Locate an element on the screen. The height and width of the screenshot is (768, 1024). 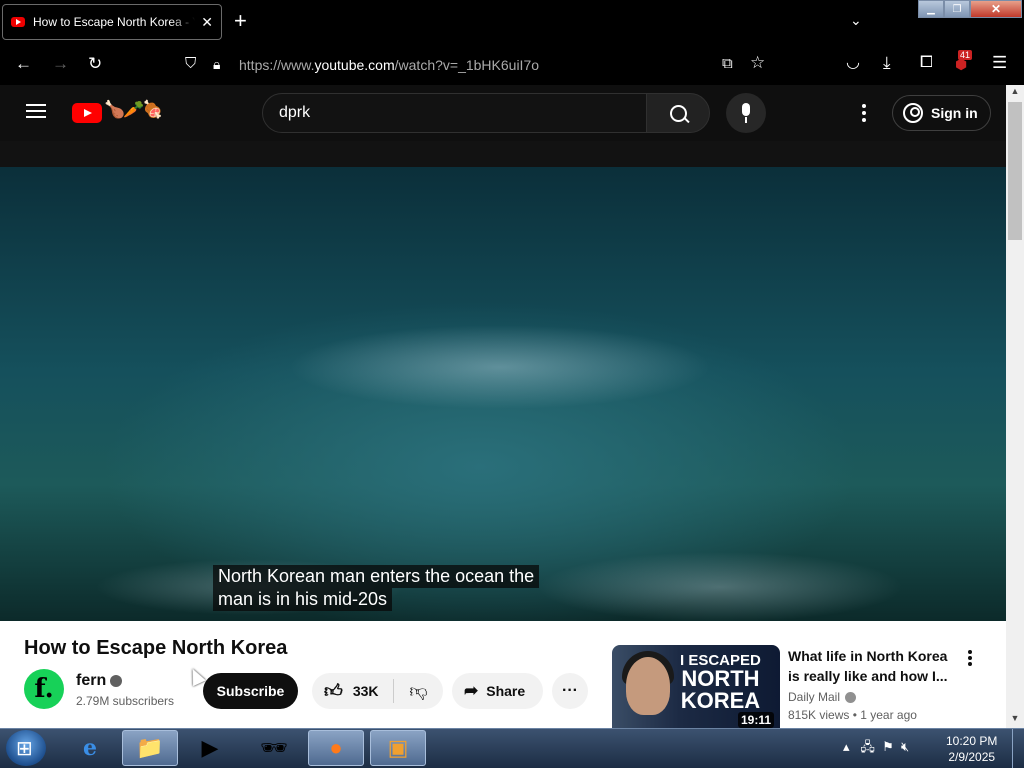
restore-button: ❐ is located at coordinates (957, 9).